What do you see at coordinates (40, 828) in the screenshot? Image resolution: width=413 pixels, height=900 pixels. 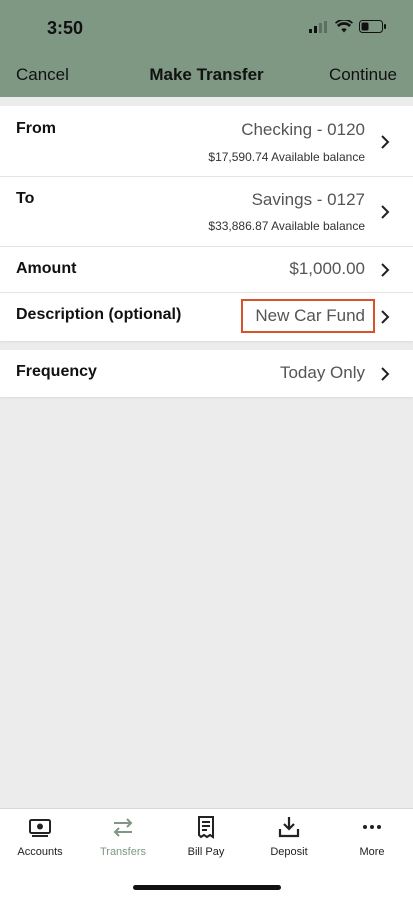 I see `accounts-icon` at bounding box center [40, 828].